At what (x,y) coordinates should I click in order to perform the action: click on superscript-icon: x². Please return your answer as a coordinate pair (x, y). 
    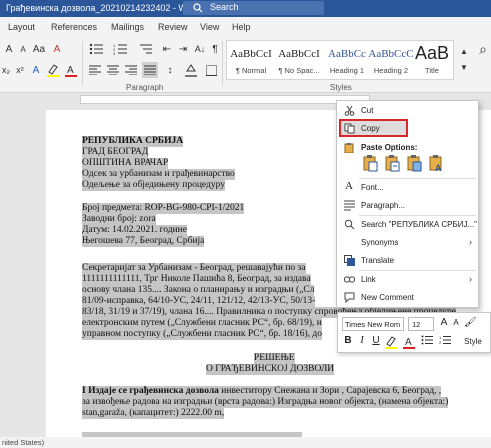
    Looking at the image, I should click on (20, 70).